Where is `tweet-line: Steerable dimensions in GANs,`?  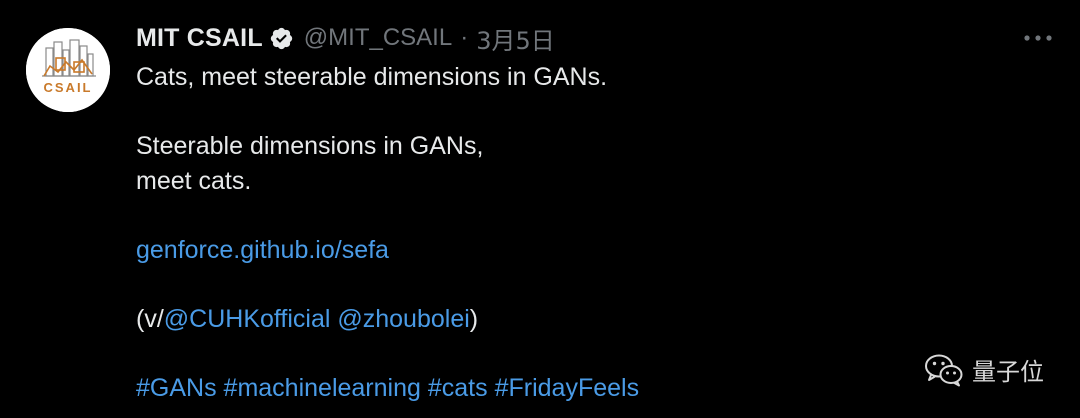
tweet-line: Steerable dimensions in GANs, is located at coordinates (310, 146).